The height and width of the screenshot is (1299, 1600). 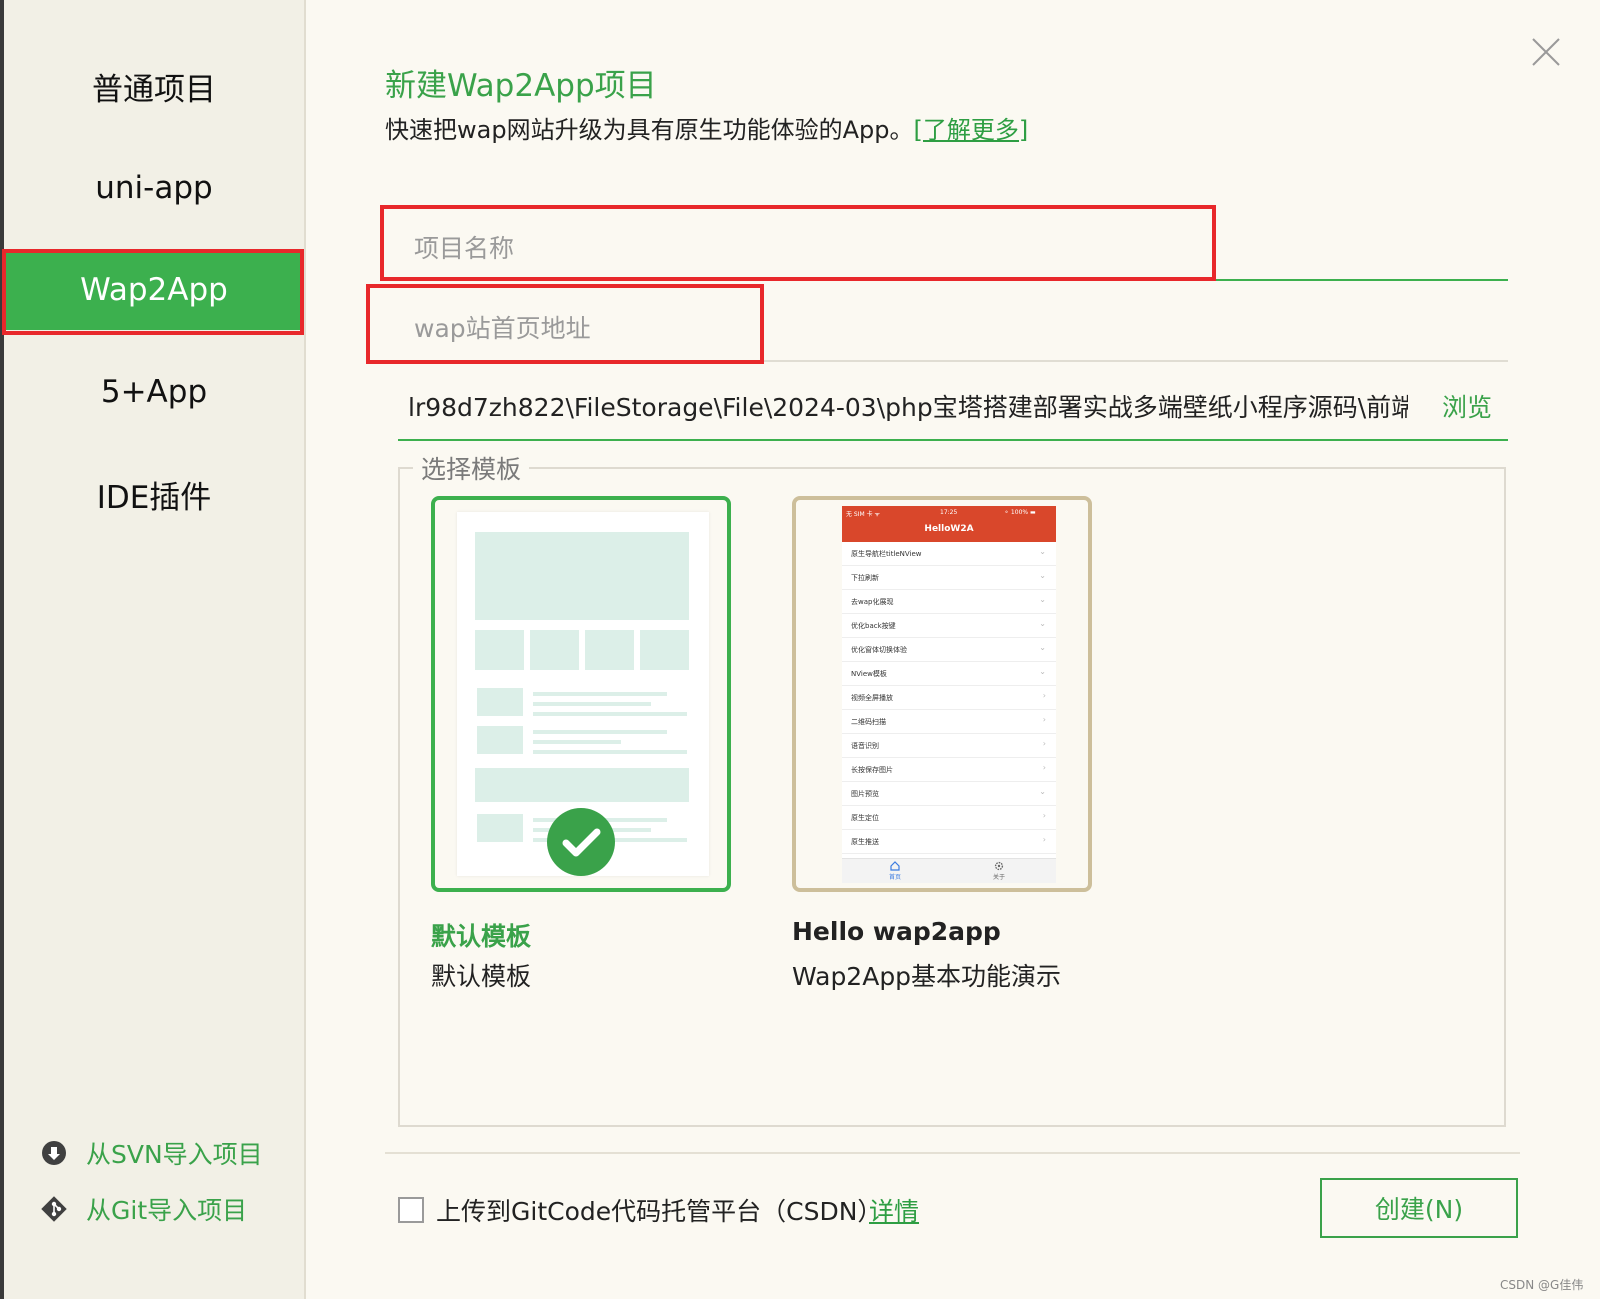 I want to click on preview-list-row: 图片预览 ⌄, so click(x=949, y=794).